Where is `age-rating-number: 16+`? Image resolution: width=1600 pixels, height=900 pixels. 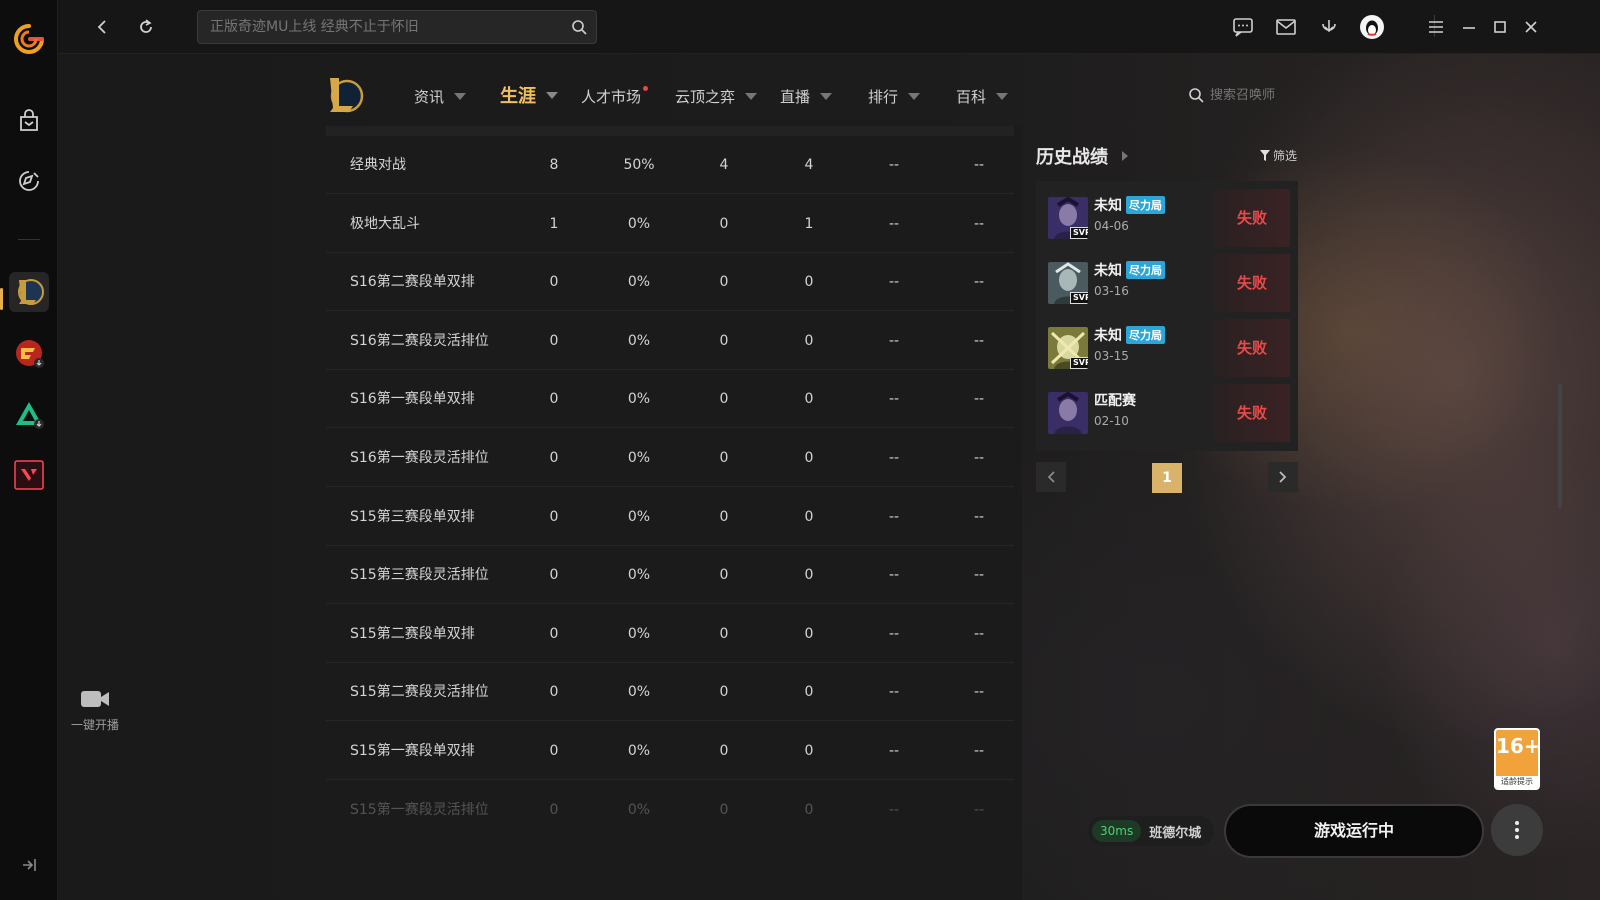 age-rating-number: 16+ is located at coordinates (1518, 746).